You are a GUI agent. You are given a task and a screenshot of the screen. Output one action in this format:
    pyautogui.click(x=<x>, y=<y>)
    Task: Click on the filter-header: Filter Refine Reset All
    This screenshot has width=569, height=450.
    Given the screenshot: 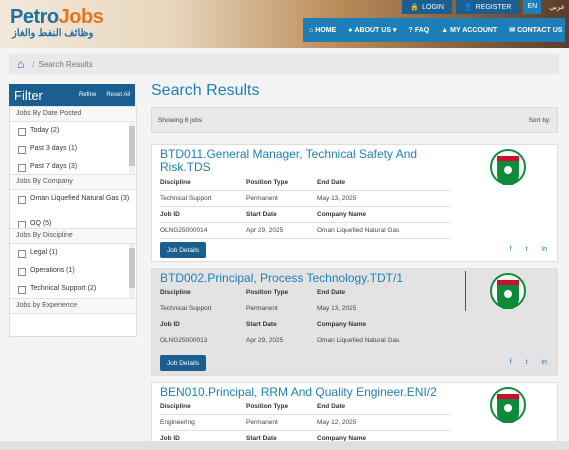 What is the action you would take?
    pyautogui.click(x=72, y=95)
    